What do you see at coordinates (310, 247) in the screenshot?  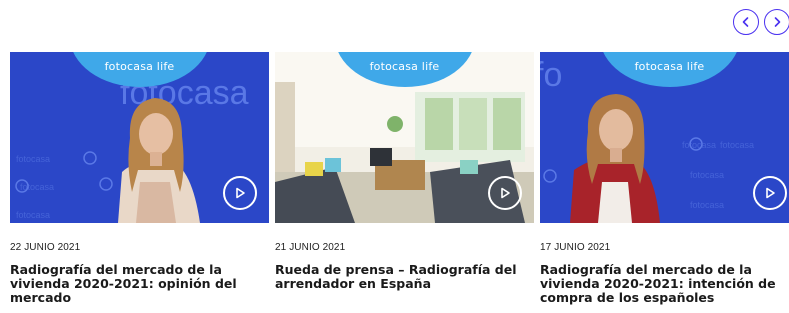 I see `video-date: 21 JUNIO 2021` at bounding box center [310, 247].